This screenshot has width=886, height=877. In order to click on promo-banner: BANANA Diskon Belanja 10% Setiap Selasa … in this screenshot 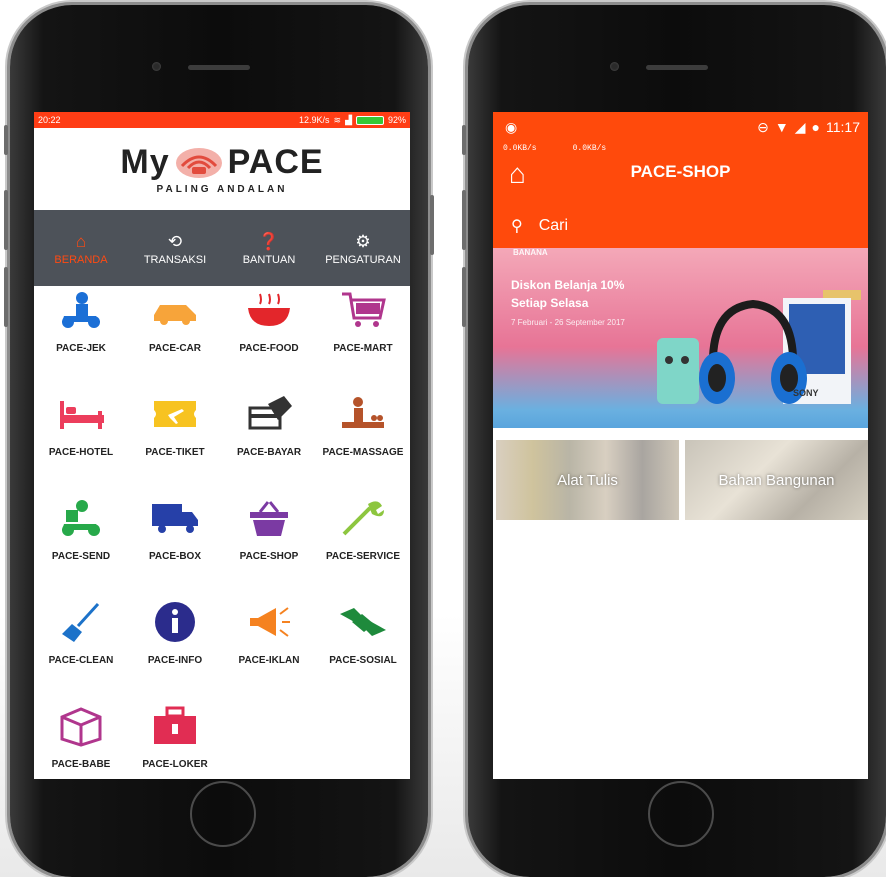, I will do `click(680, 338)`.